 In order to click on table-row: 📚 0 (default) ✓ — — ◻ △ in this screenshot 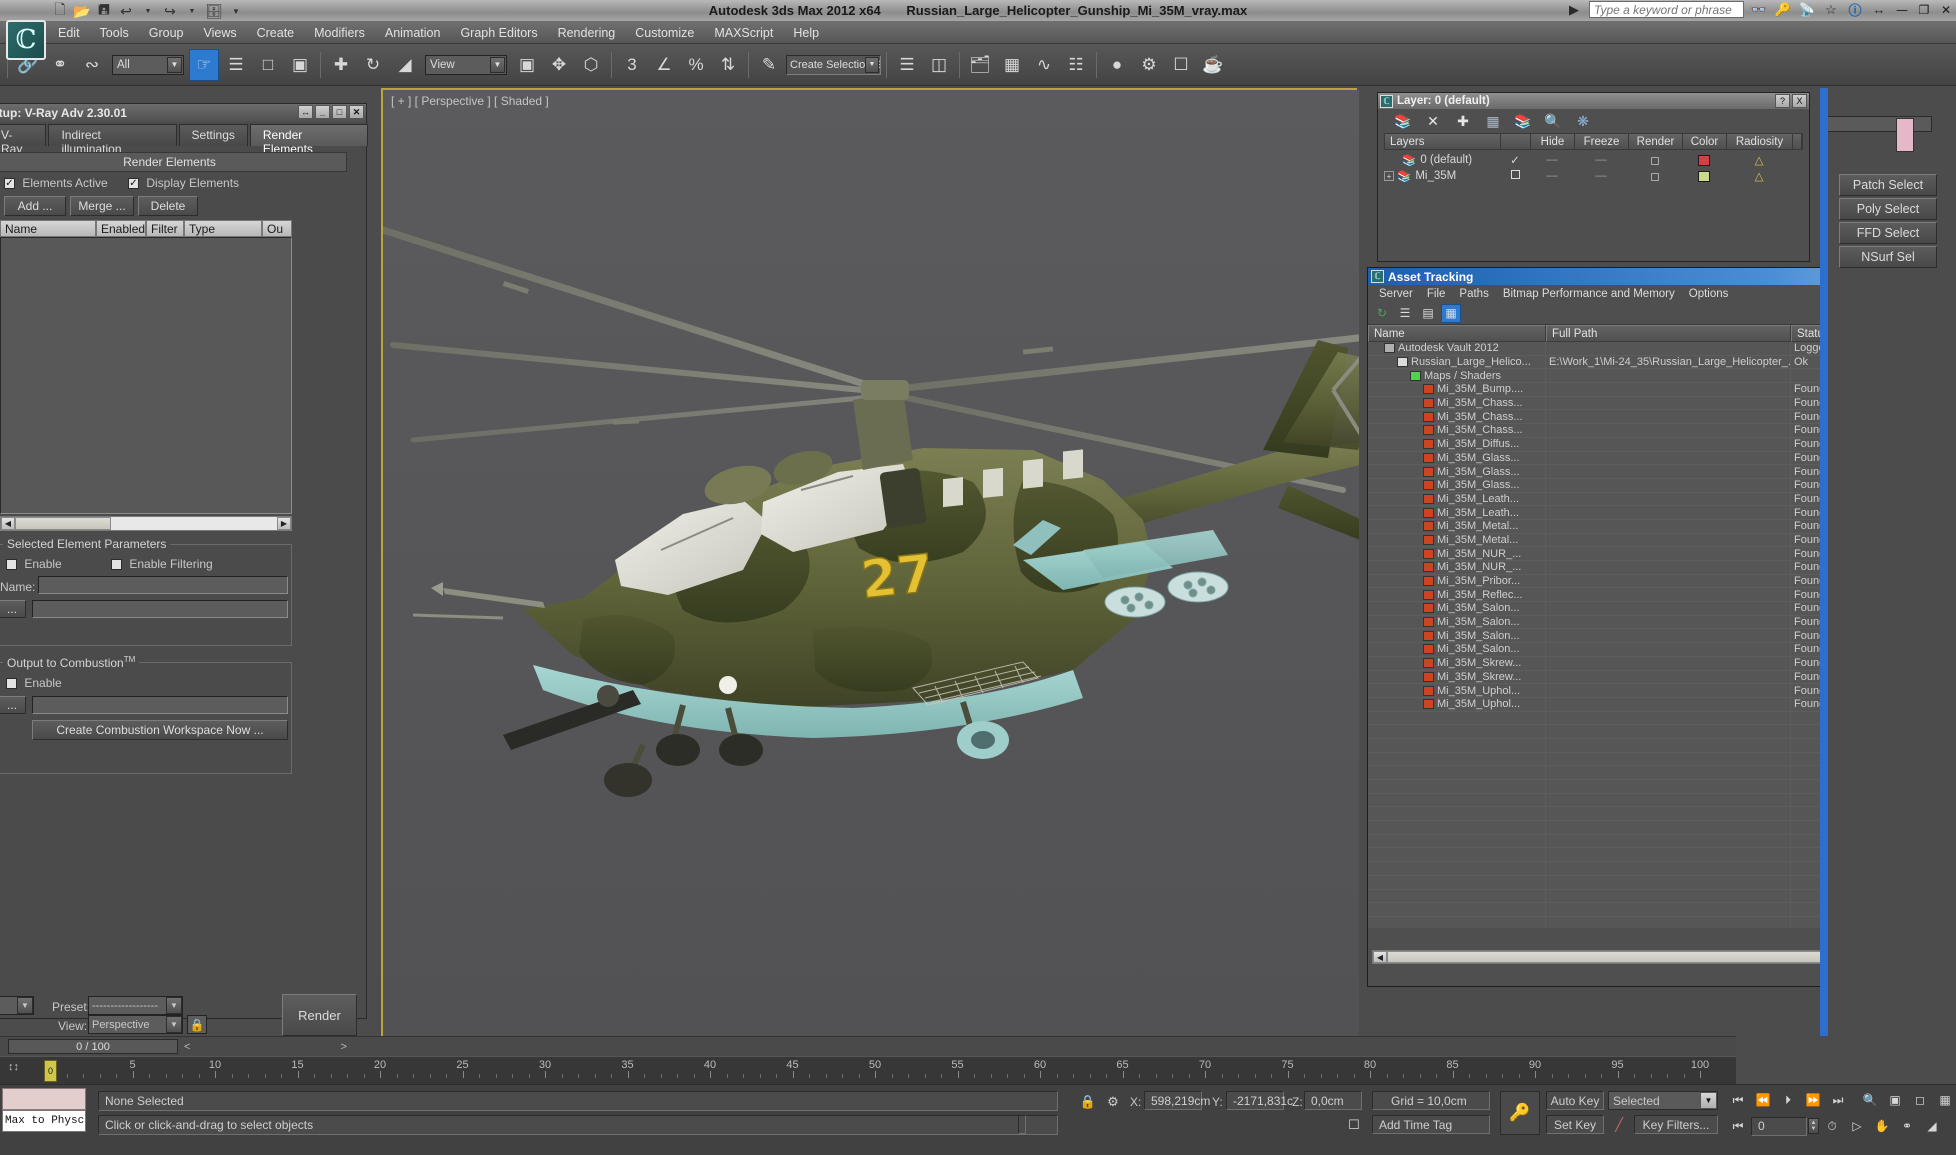, I will do `click(1593, 160)`.